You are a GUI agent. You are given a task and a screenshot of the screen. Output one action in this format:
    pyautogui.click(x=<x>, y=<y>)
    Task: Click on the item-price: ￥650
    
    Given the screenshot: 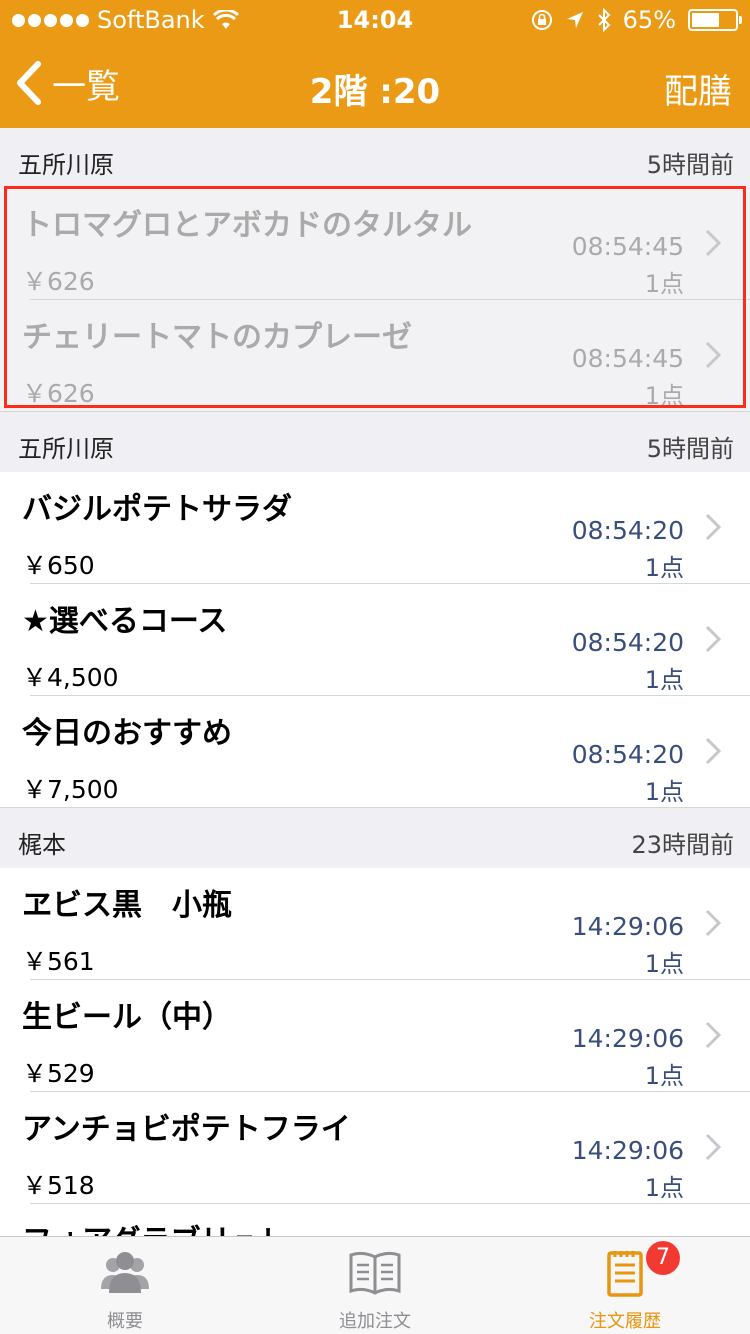 What is the action you would take?
    pyautogui.click(x=58, y=565)
    